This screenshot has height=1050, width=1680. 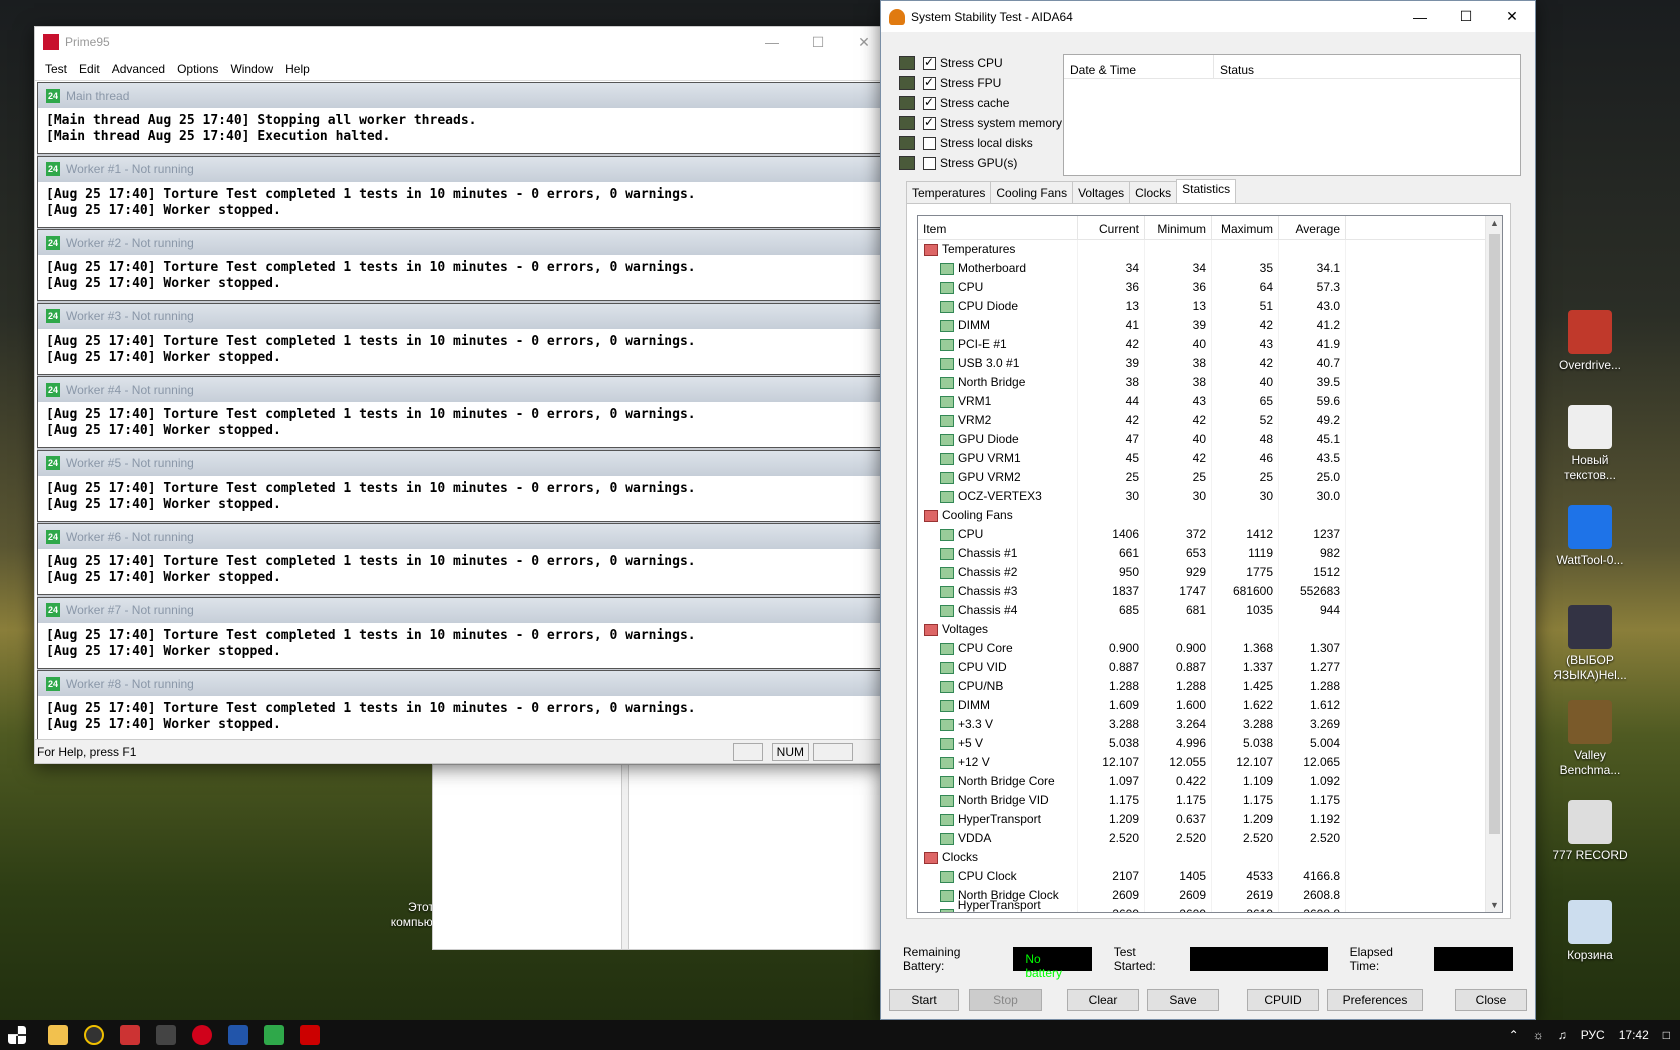 What do you see at coordinates (1183, 1000) in the screenshot?
I see `save-button: Save` at bounding box center [1183, 1000].